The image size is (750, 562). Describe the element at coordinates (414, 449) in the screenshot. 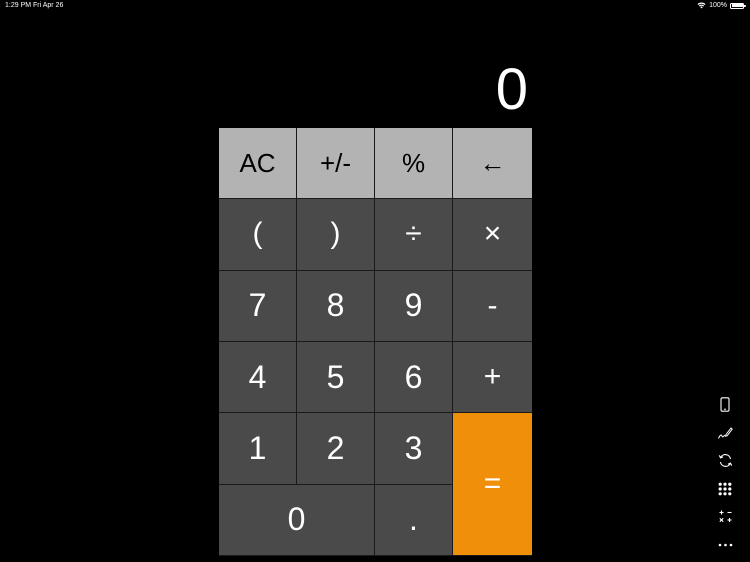

I see `digit-3-button: 3` at that location.